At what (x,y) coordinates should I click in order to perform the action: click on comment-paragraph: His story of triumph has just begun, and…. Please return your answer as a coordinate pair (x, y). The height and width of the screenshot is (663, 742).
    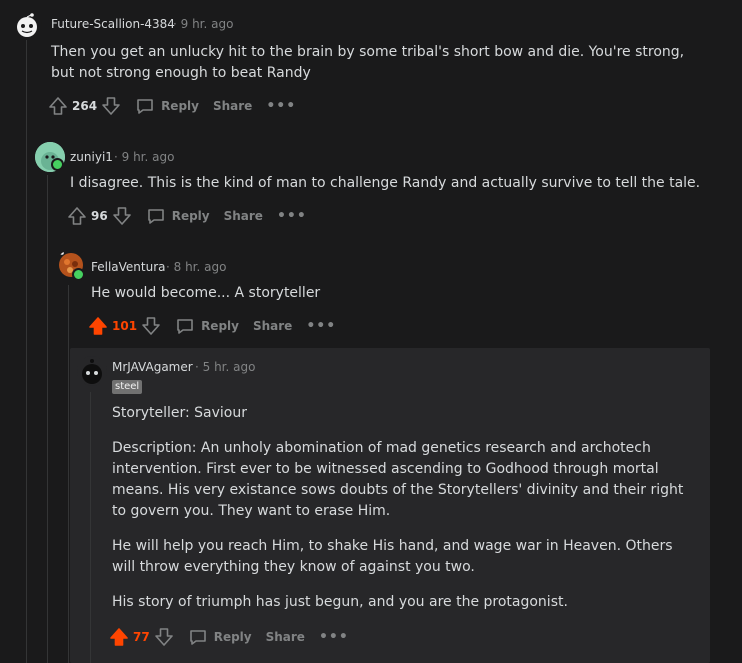
    Looking at the image, I should click on (340, 602).